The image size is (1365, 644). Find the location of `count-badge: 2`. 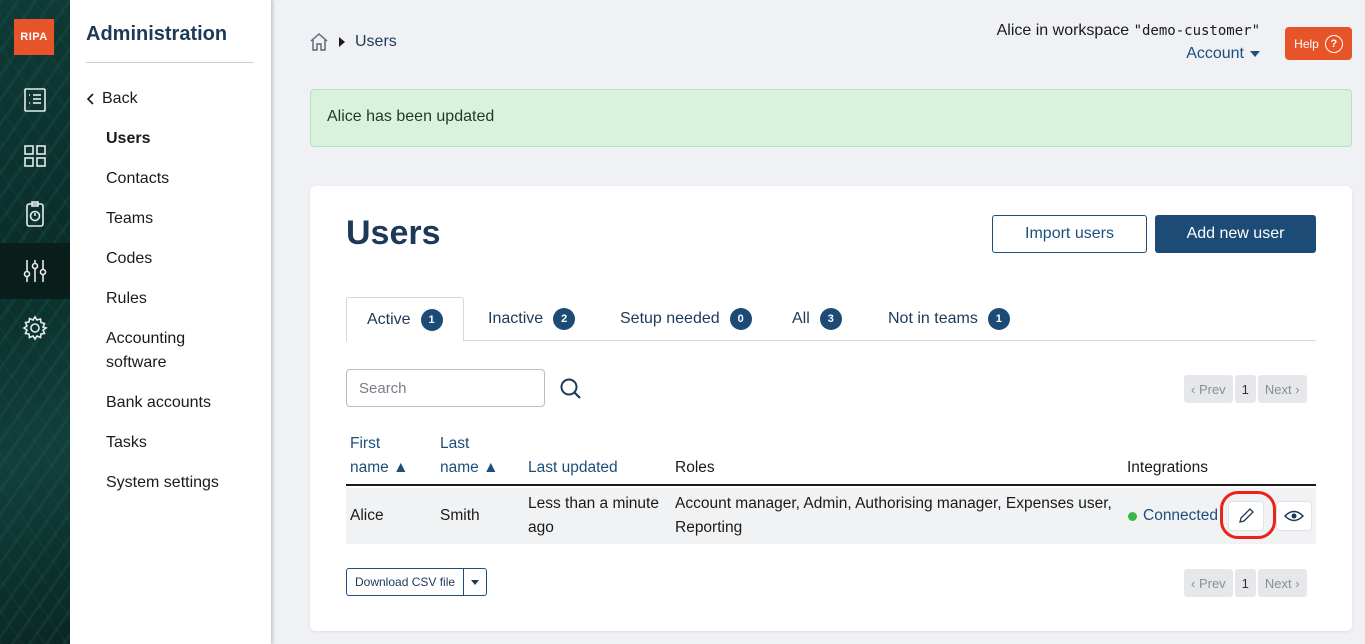

count-badge: 2 is located at coordinates (564, 319).